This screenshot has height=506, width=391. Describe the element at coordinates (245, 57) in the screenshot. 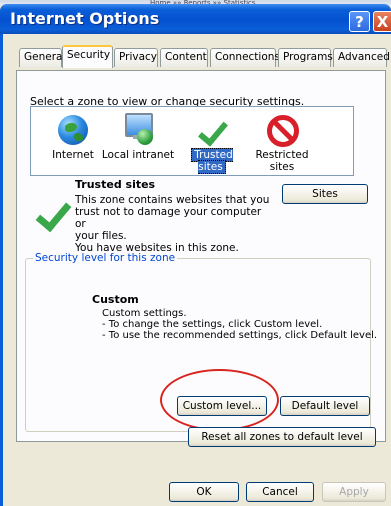

I see `tab-connections: Connections` at that location.